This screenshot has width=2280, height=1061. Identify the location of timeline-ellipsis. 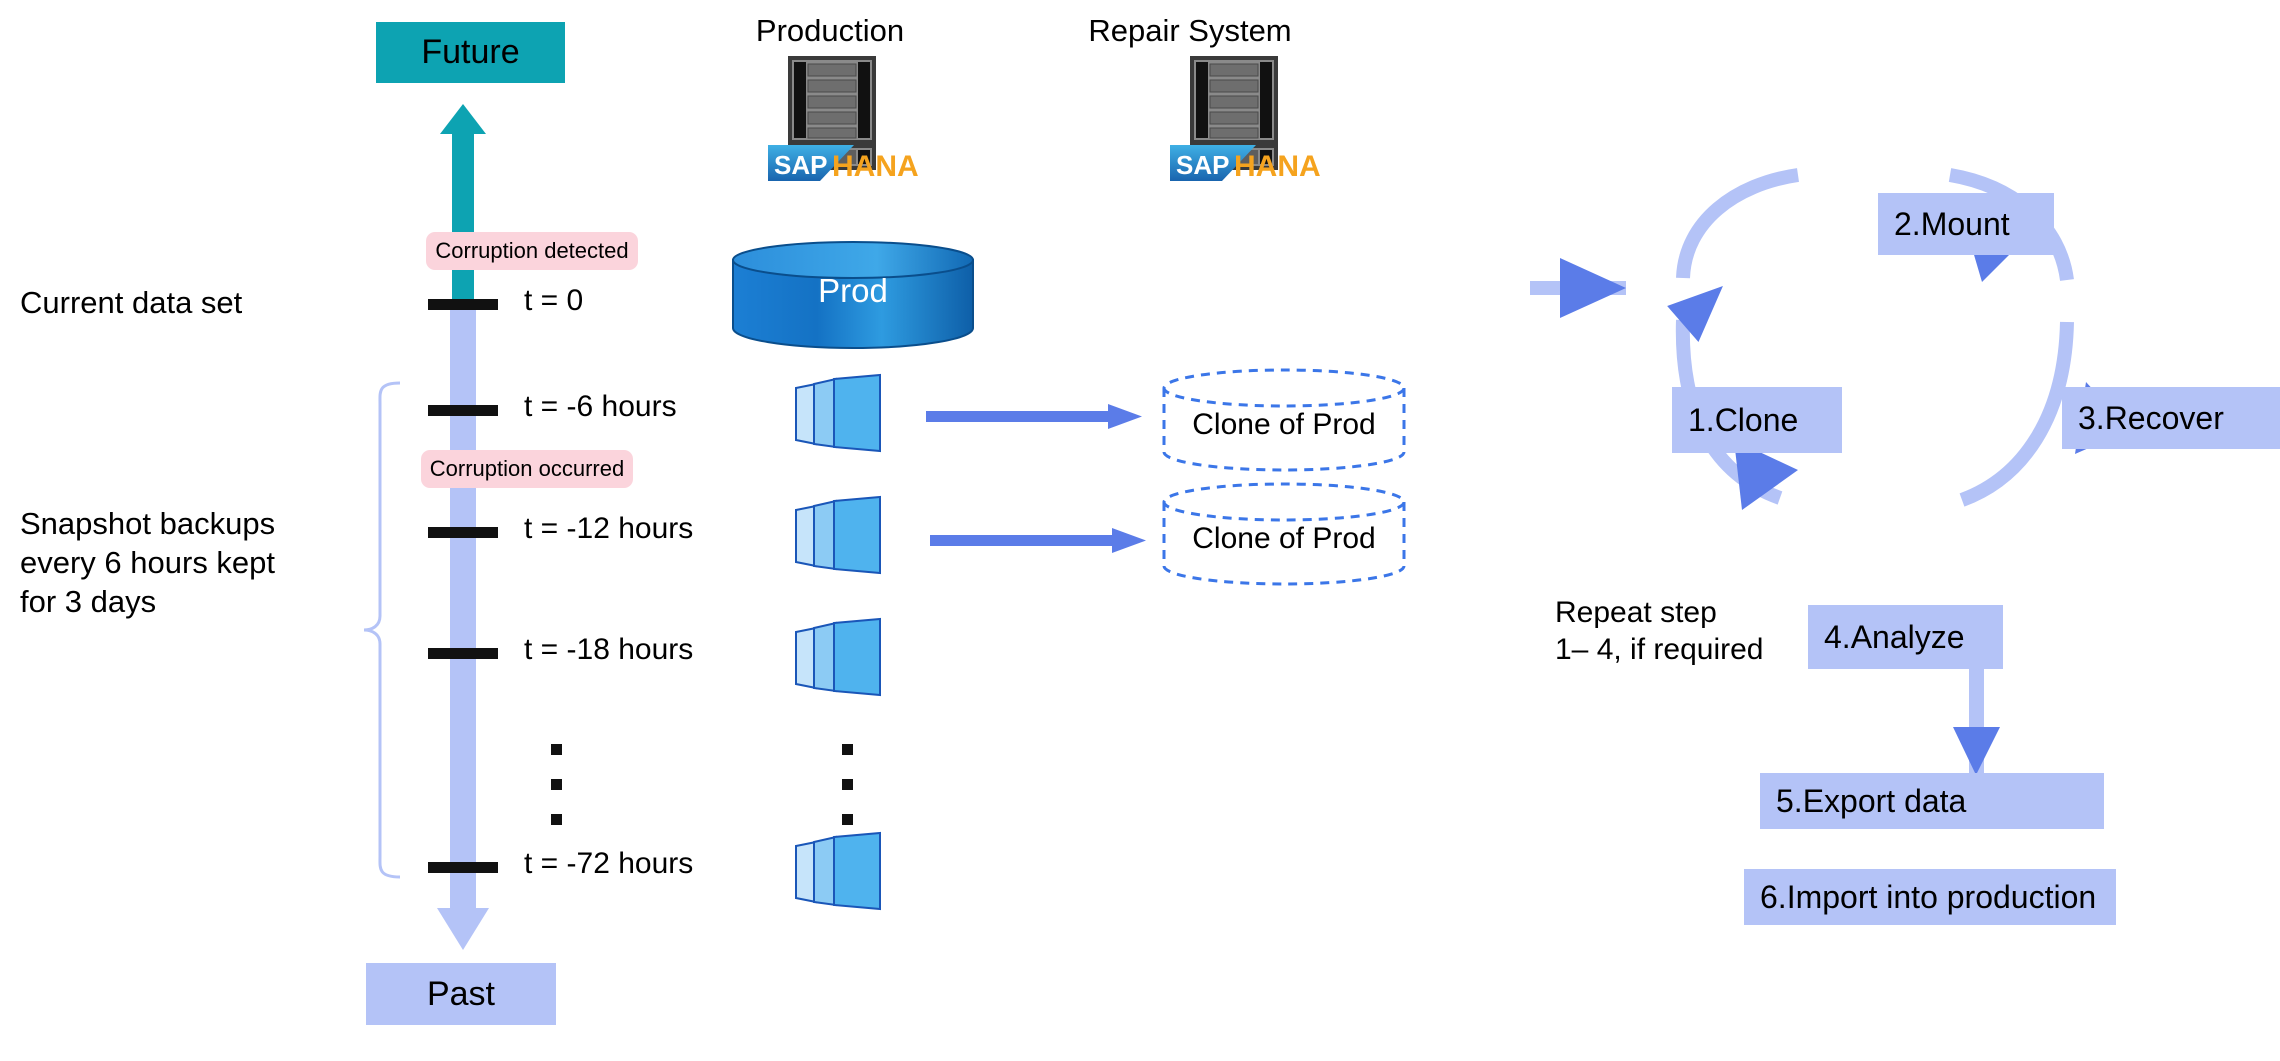
(557, 796).